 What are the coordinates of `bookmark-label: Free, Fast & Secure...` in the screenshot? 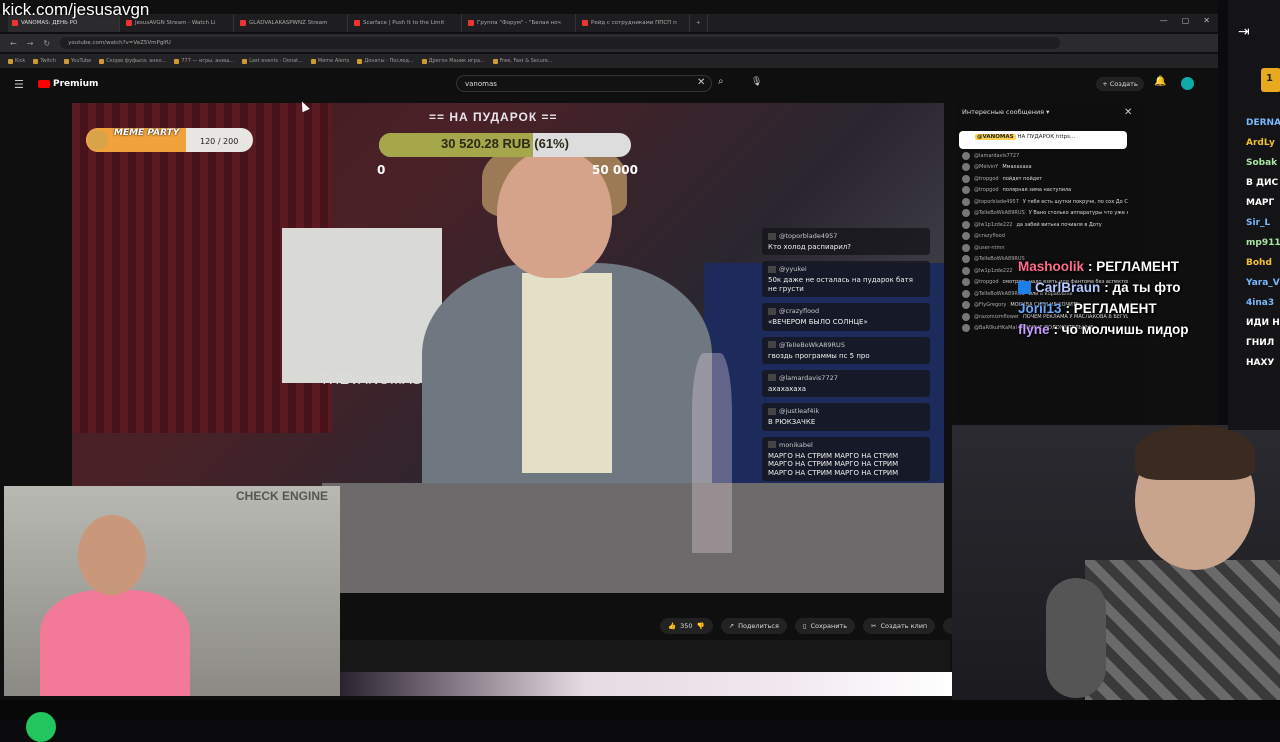 It's located at (526, 61).